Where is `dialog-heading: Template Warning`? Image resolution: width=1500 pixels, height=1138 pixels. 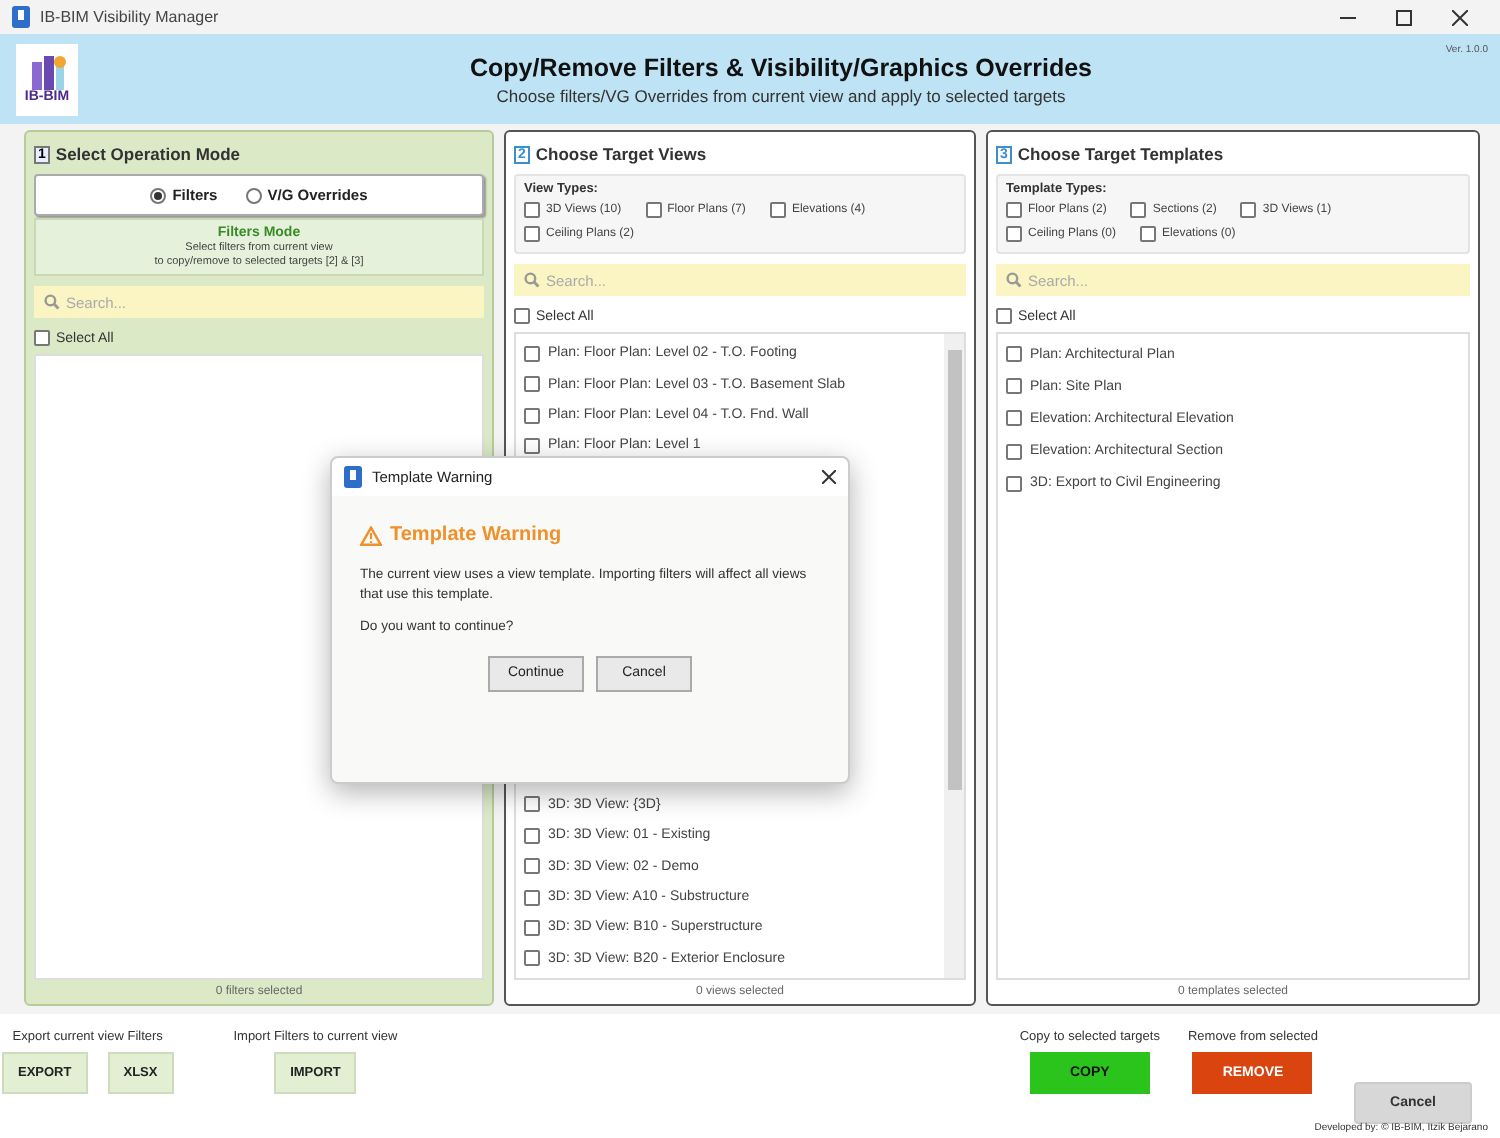 dialog-heading: Template Warning is located at coordinates (476, 535).